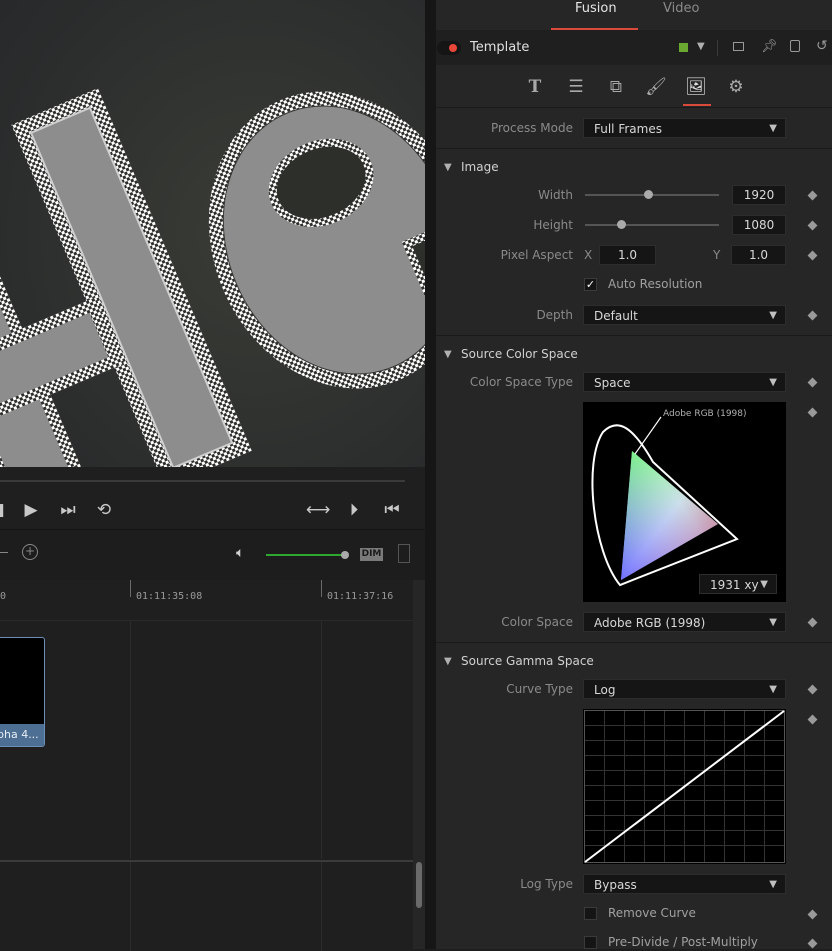 The width and height of the screenshot is (832, 951). What do you see at coordinates (795, 46) in the screenshot?
I see `lock-icon` at bounding box center [795, 46].